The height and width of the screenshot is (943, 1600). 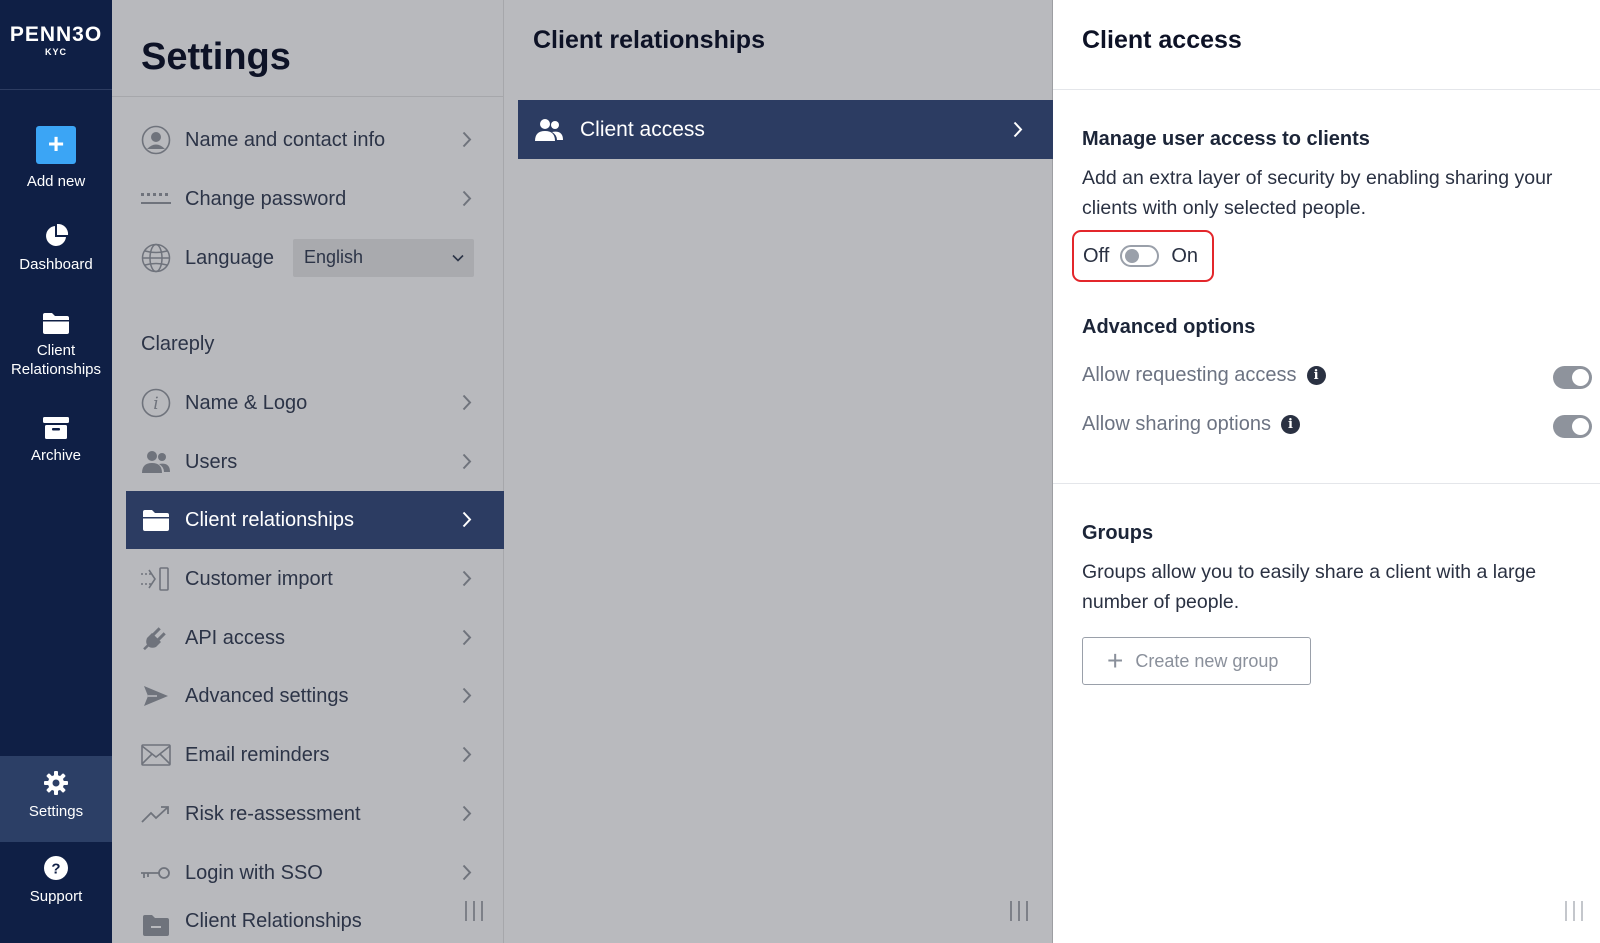 I want to click on settings-item-client-relationships: Client relationships, so click(x=315, y=520).